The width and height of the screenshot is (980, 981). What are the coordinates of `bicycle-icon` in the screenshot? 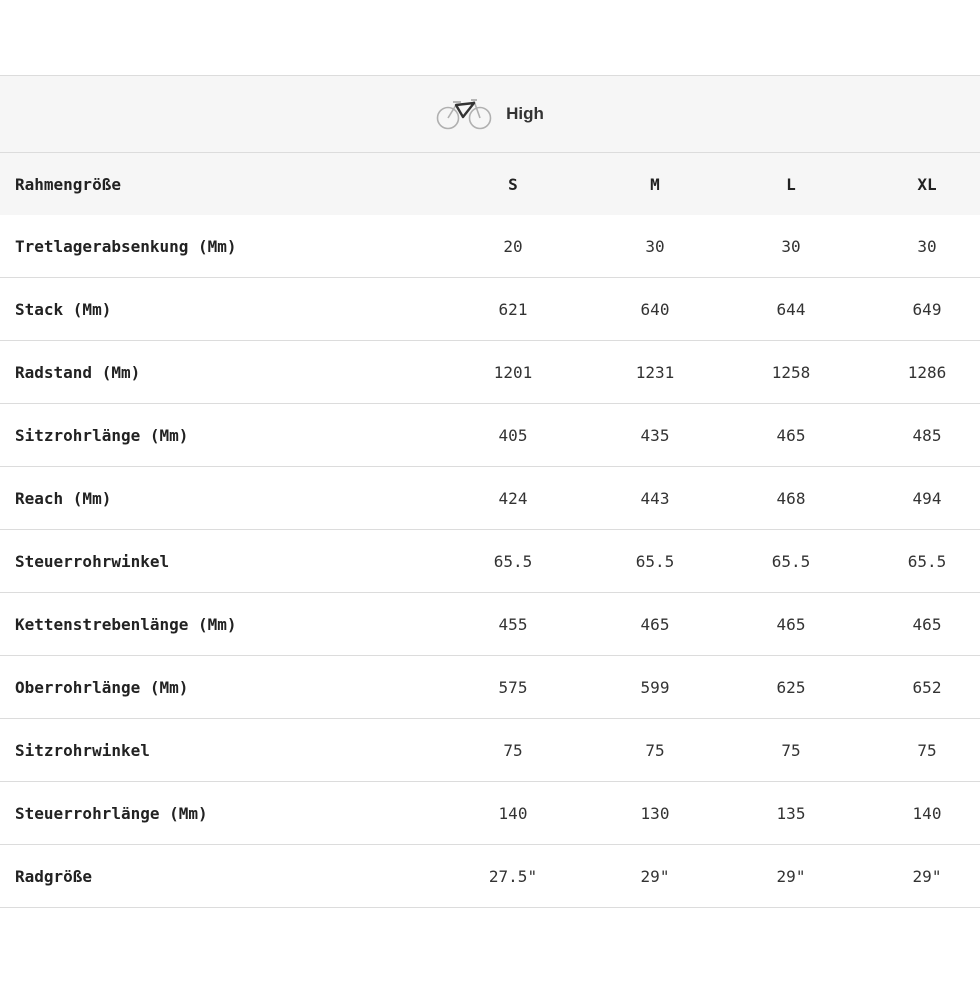 It's located at (464, 114).